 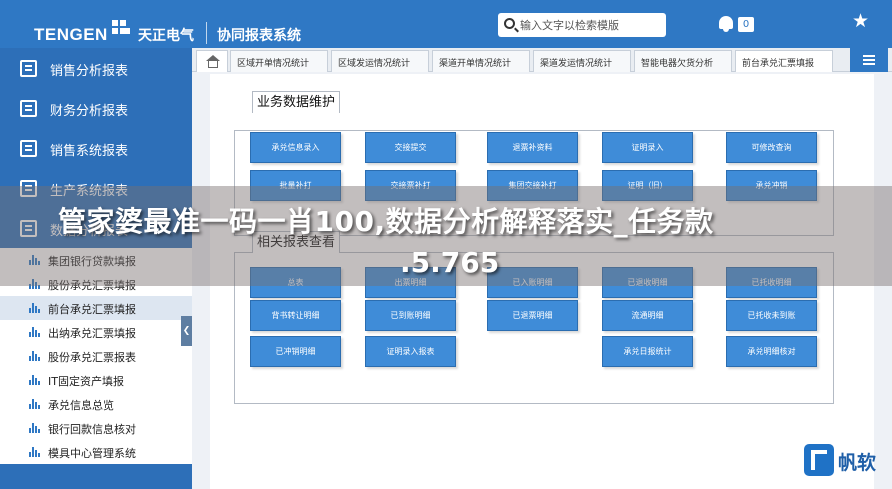 I want to click on logo-text: TENGEN, so click(x=71, y=34).